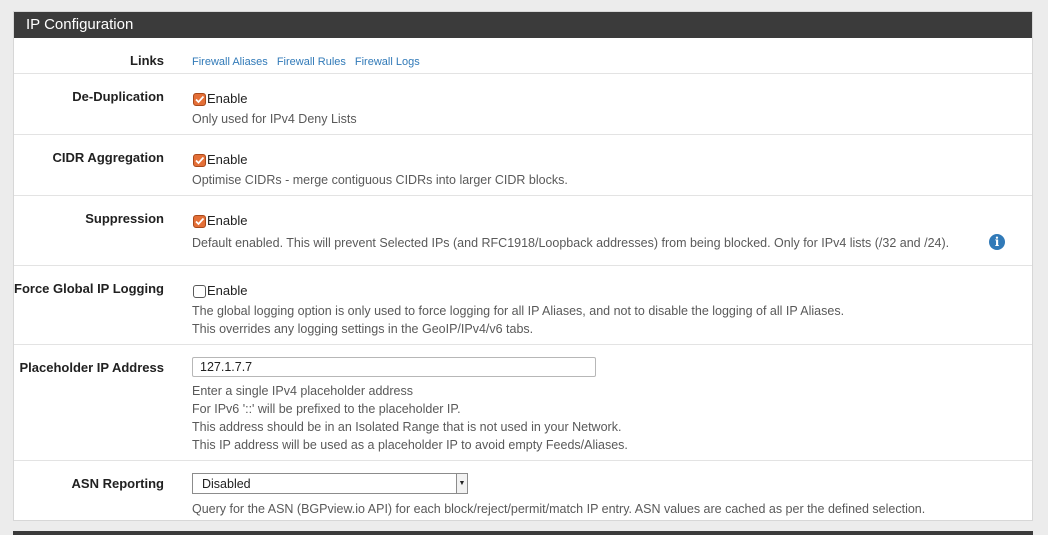 This screenshot has height=535, width=1048. What do you see at coordinates (108, 157) in the screenshot?
I see `cidr-label: CIDR Aggregation` at bounding box center [108, 157].